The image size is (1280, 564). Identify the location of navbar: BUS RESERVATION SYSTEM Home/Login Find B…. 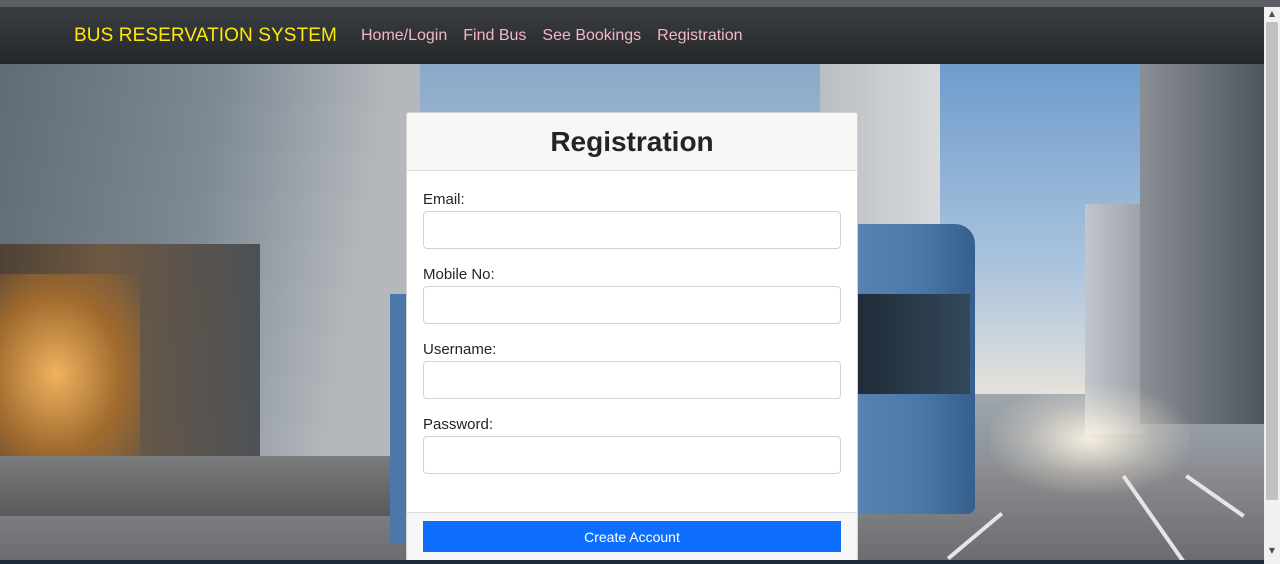
(632, 35).